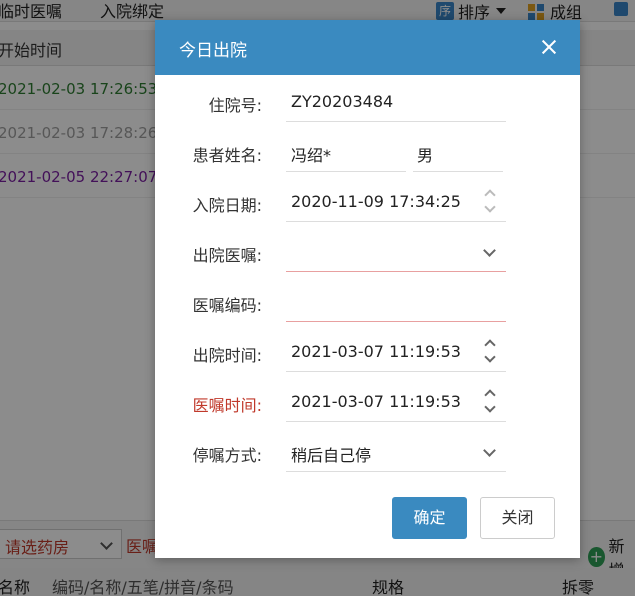 This screenshot has width=635, height=596. Describe the element at coordinates (331, 455) in the screenshot. I see `stop-method-value: 稍后自己停` at that location.